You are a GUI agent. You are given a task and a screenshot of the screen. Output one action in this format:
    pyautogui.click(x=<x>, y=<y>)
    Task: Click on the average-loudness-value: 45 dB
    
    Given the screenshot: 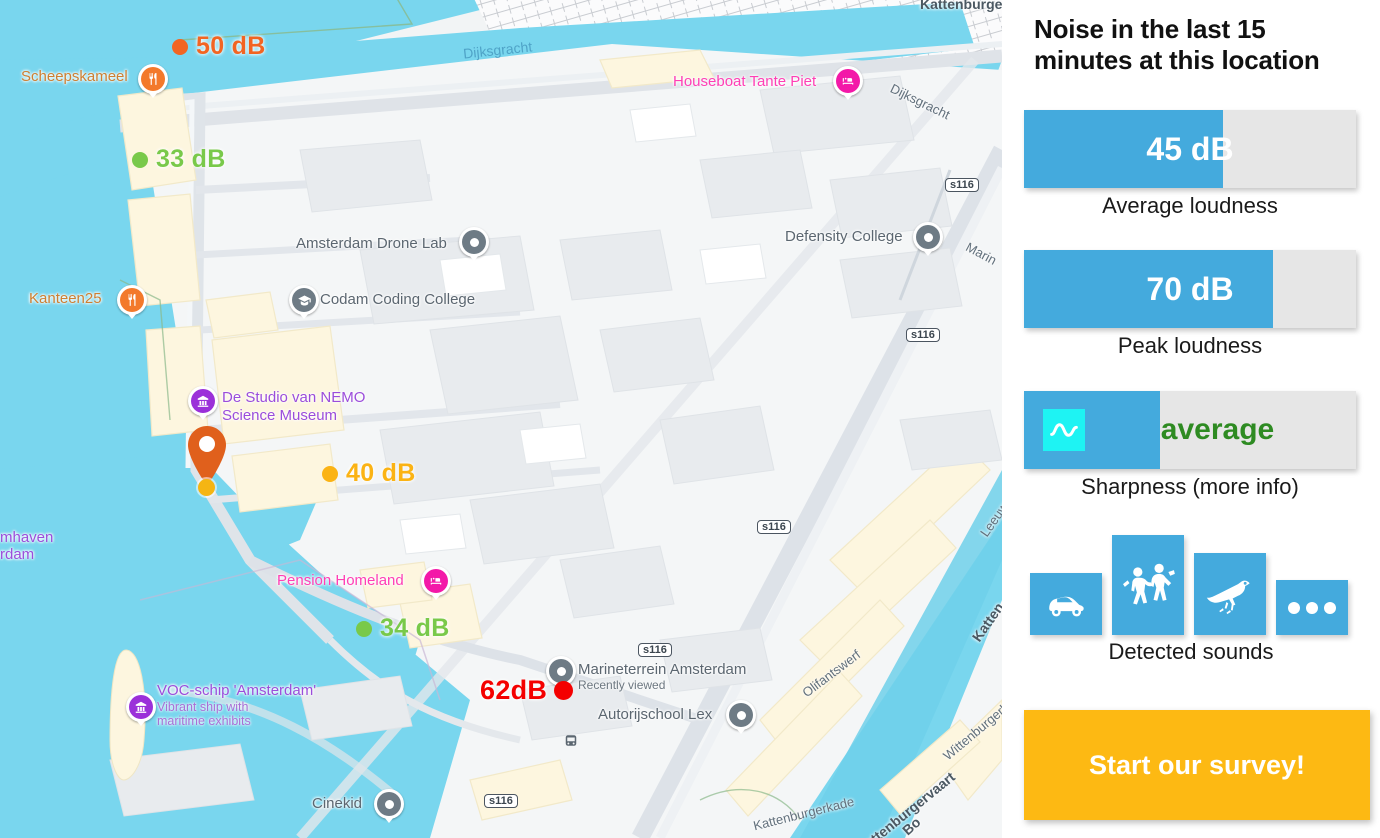 What is the action you would take?
    pyautogui.click(x=1190, y=148)
    